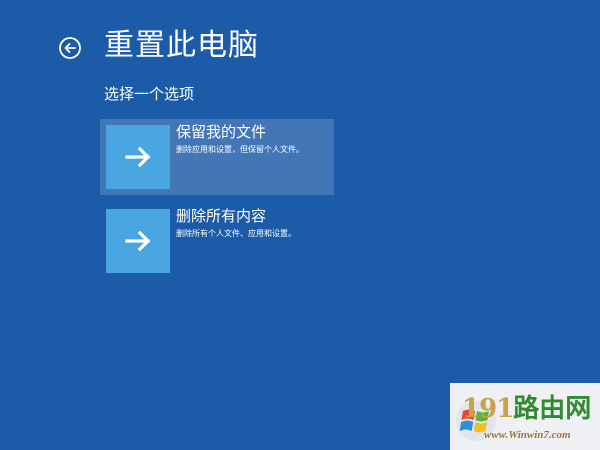 This screenshot has width=600, height=450. What do you see at coordinates (221, 132) in the screenshot?
I see `option-title: 保留我的文件` at bounding box center [221, 132].